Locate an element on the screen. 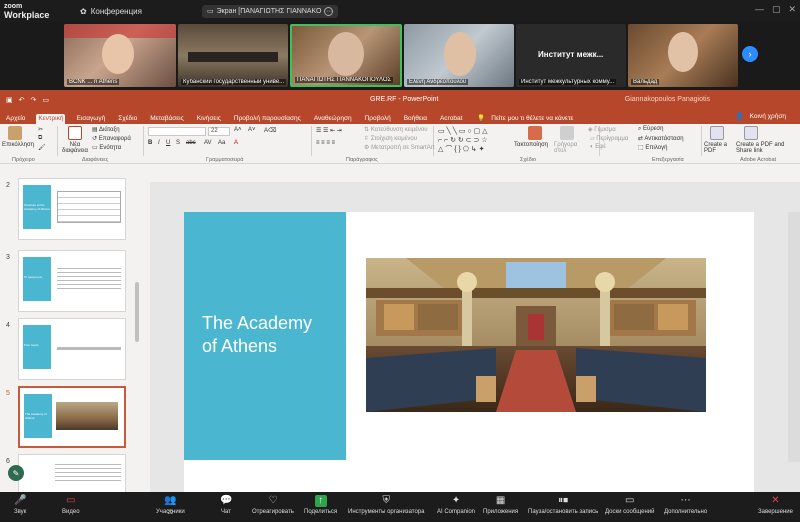 The width and height of the screenshot is (800, 522). share-banner: ▭ Экран [ΠΑΝΑΓΙΩΤΗΣ ΓΙΑΝΝΑΚΟ ⋯ is located at coordinates (270, 11).